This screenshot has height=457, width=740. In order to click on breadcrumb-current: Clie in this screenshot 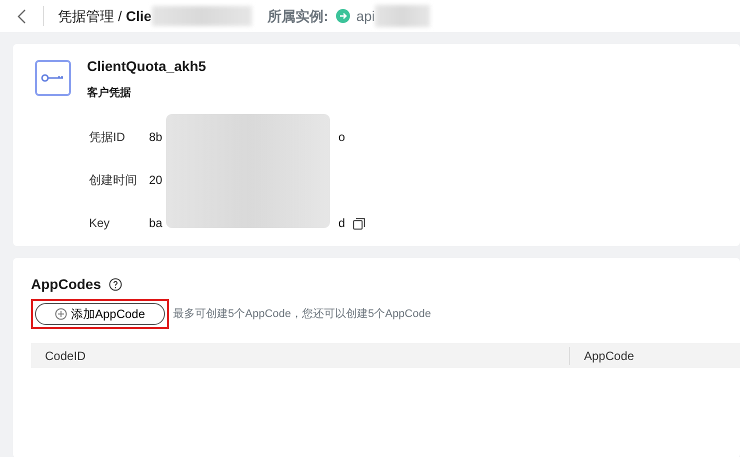, I will do `click(139, 16)`.